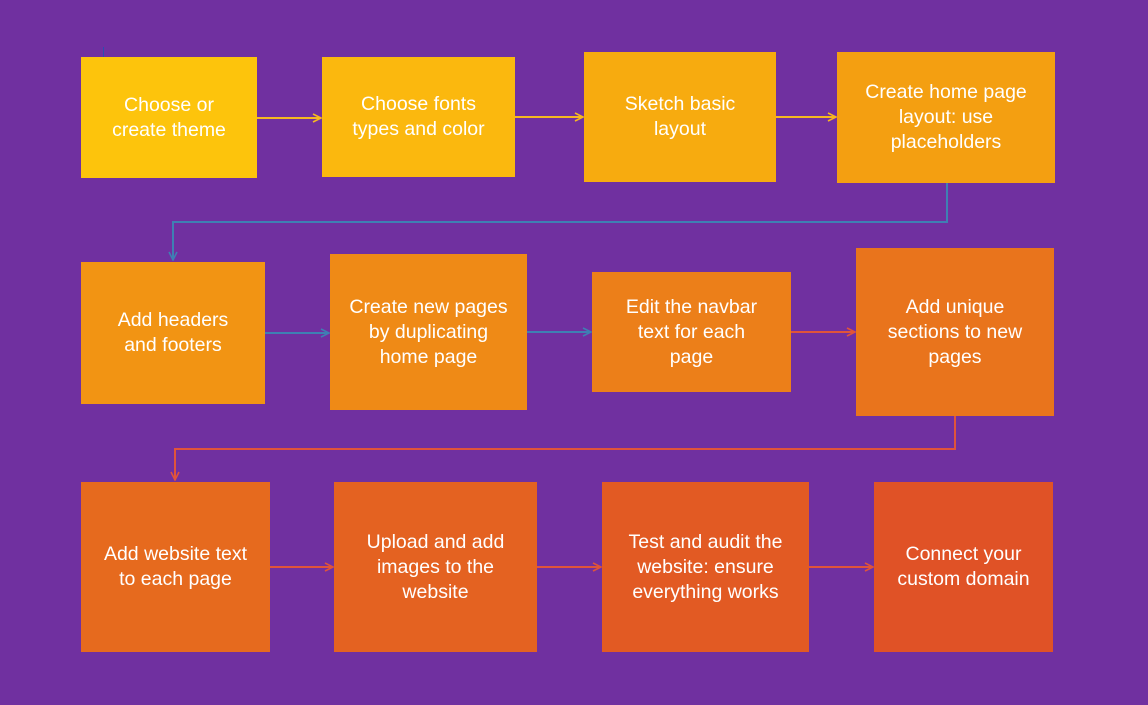 This screenshot has height=705, width=1148. I want to click on step-box-7: Edit the navbar text for each page, so click(691, 332).